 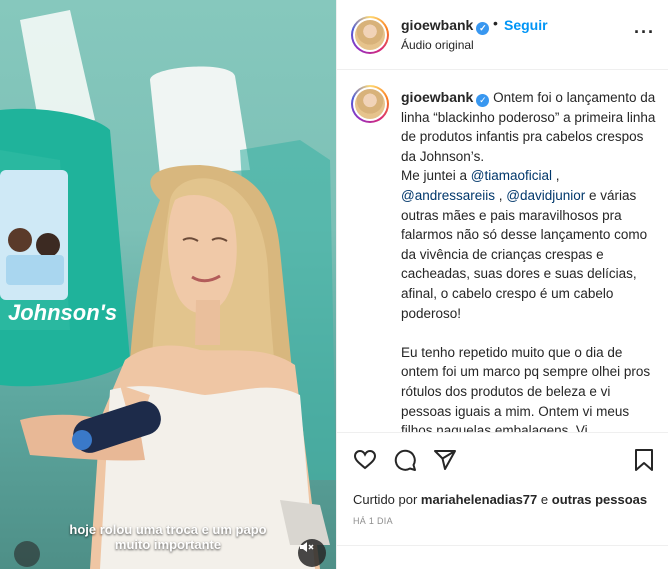 What do you see at coordinates (448, 195) in the screenshot?
I see `mention-link: @andressareiis` at bounding box center [448, 195].